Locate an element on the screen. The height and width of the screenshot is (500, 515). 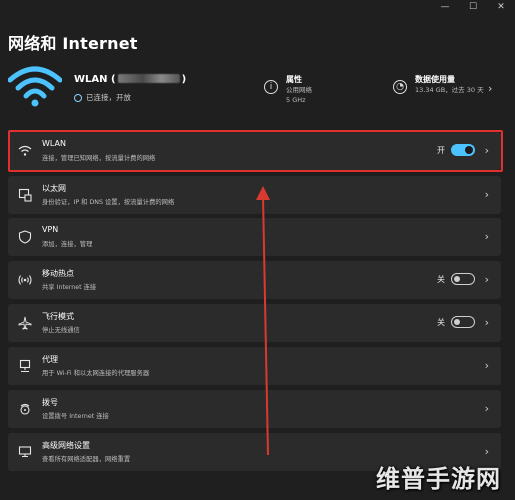
annotation-arrow is located at coordinates (263, 321).